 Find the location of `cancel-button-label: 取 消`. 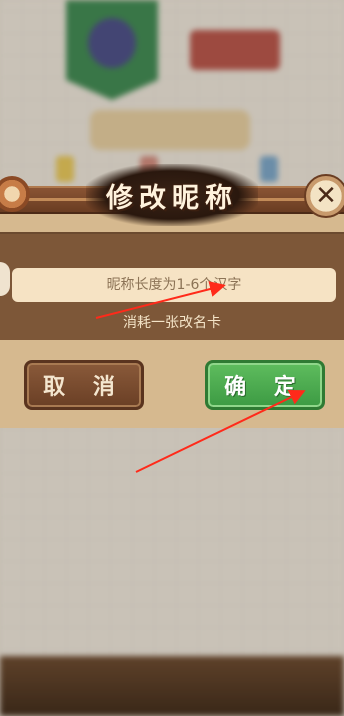

cancel-button-label: 取 消 is located at coordinates (84, 387).